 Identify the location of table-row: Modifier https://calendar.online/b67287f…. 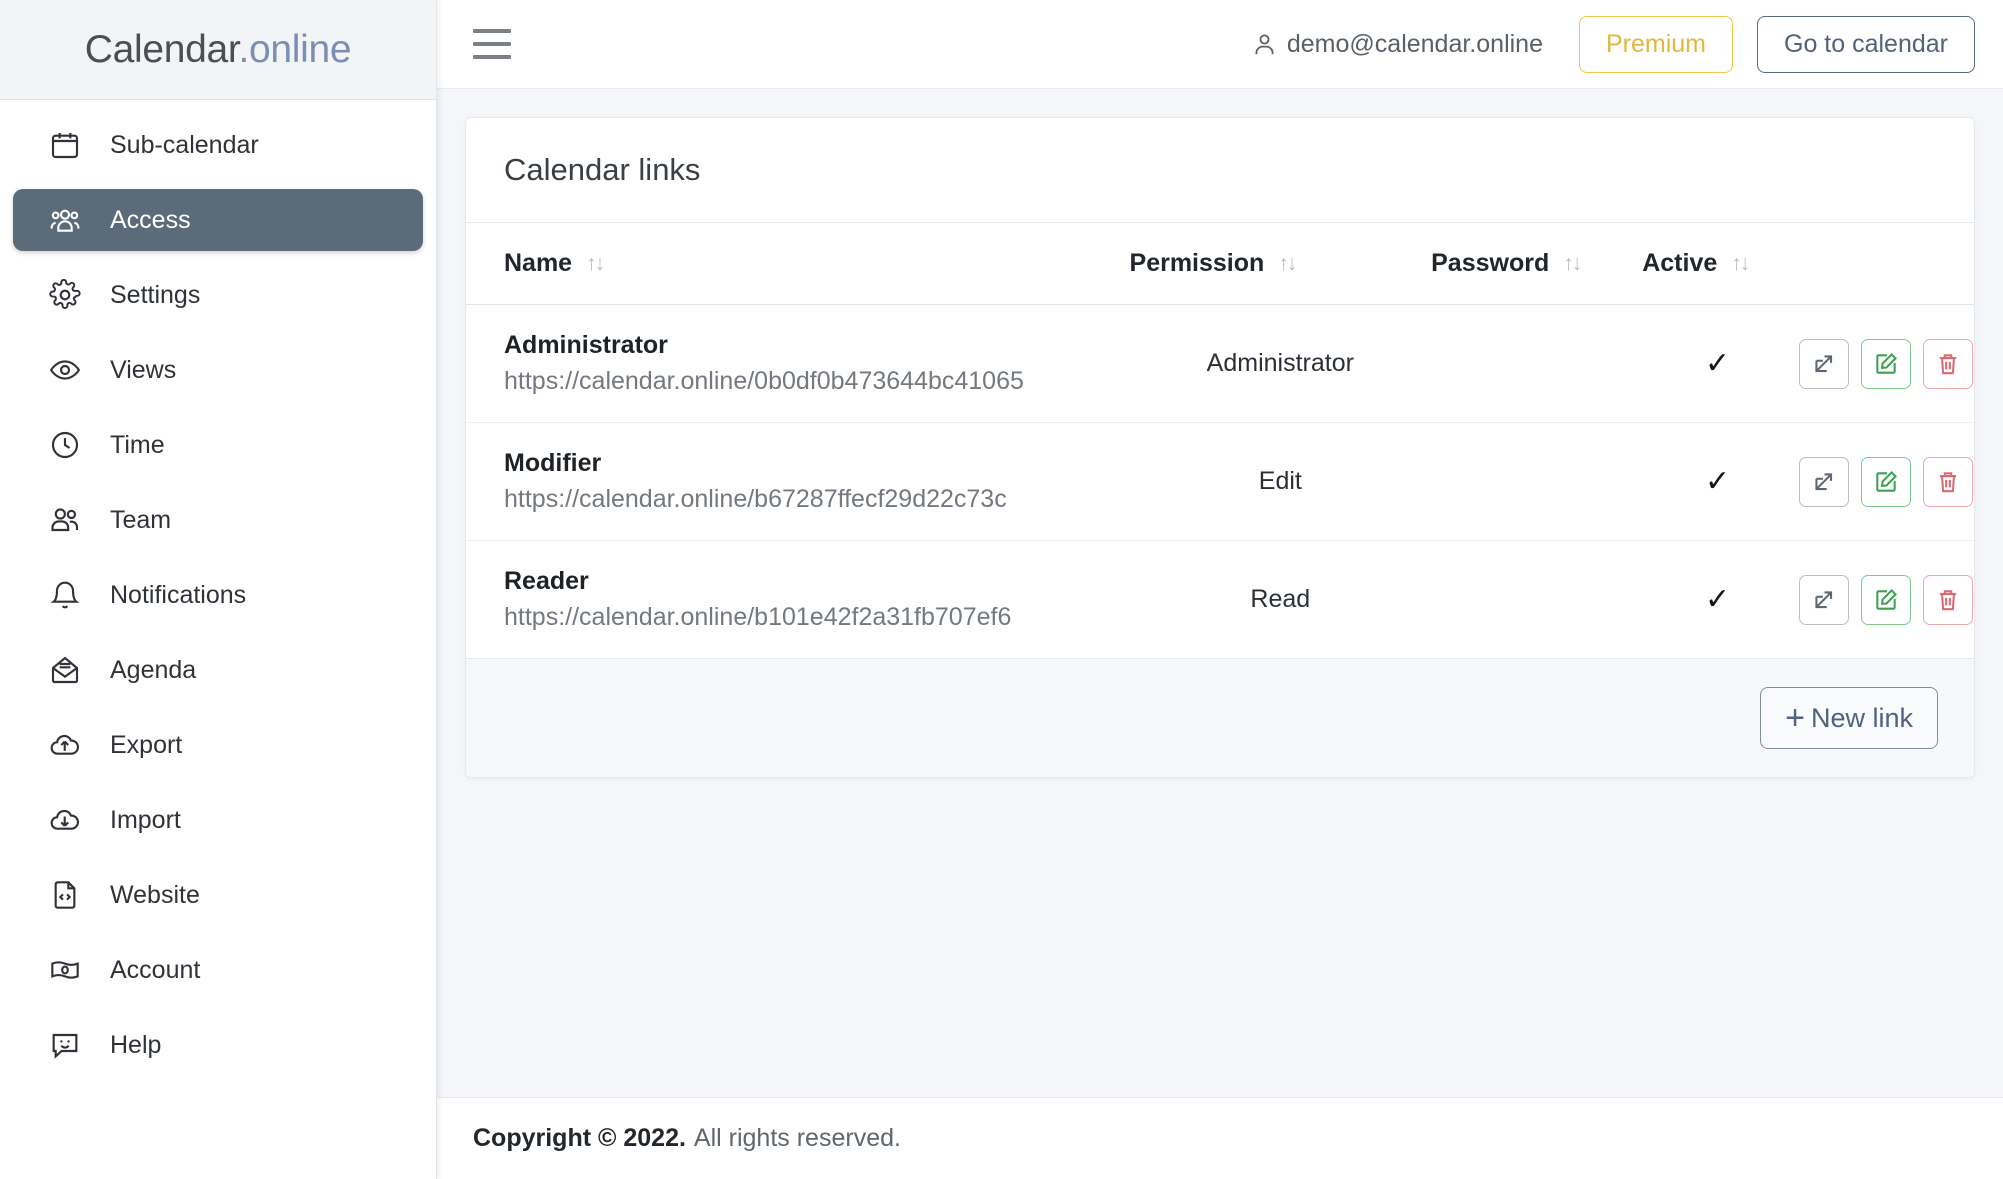
(1220, 481).